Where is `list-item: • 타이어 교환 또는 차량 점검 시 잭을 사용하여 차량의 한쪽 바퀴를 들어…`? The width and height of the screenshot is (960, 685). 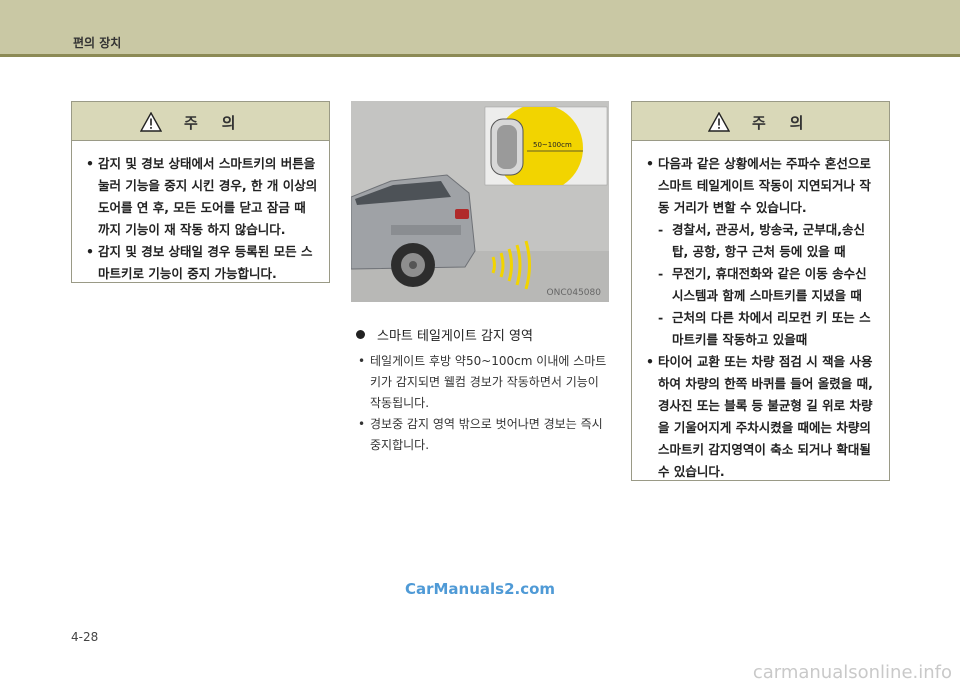
list-item: • 타이어 교환 또는 차량 점검 시 잭을 사용하여 차량의 한쪽 바퀴를 들어… is located at coordinates (759, 416).